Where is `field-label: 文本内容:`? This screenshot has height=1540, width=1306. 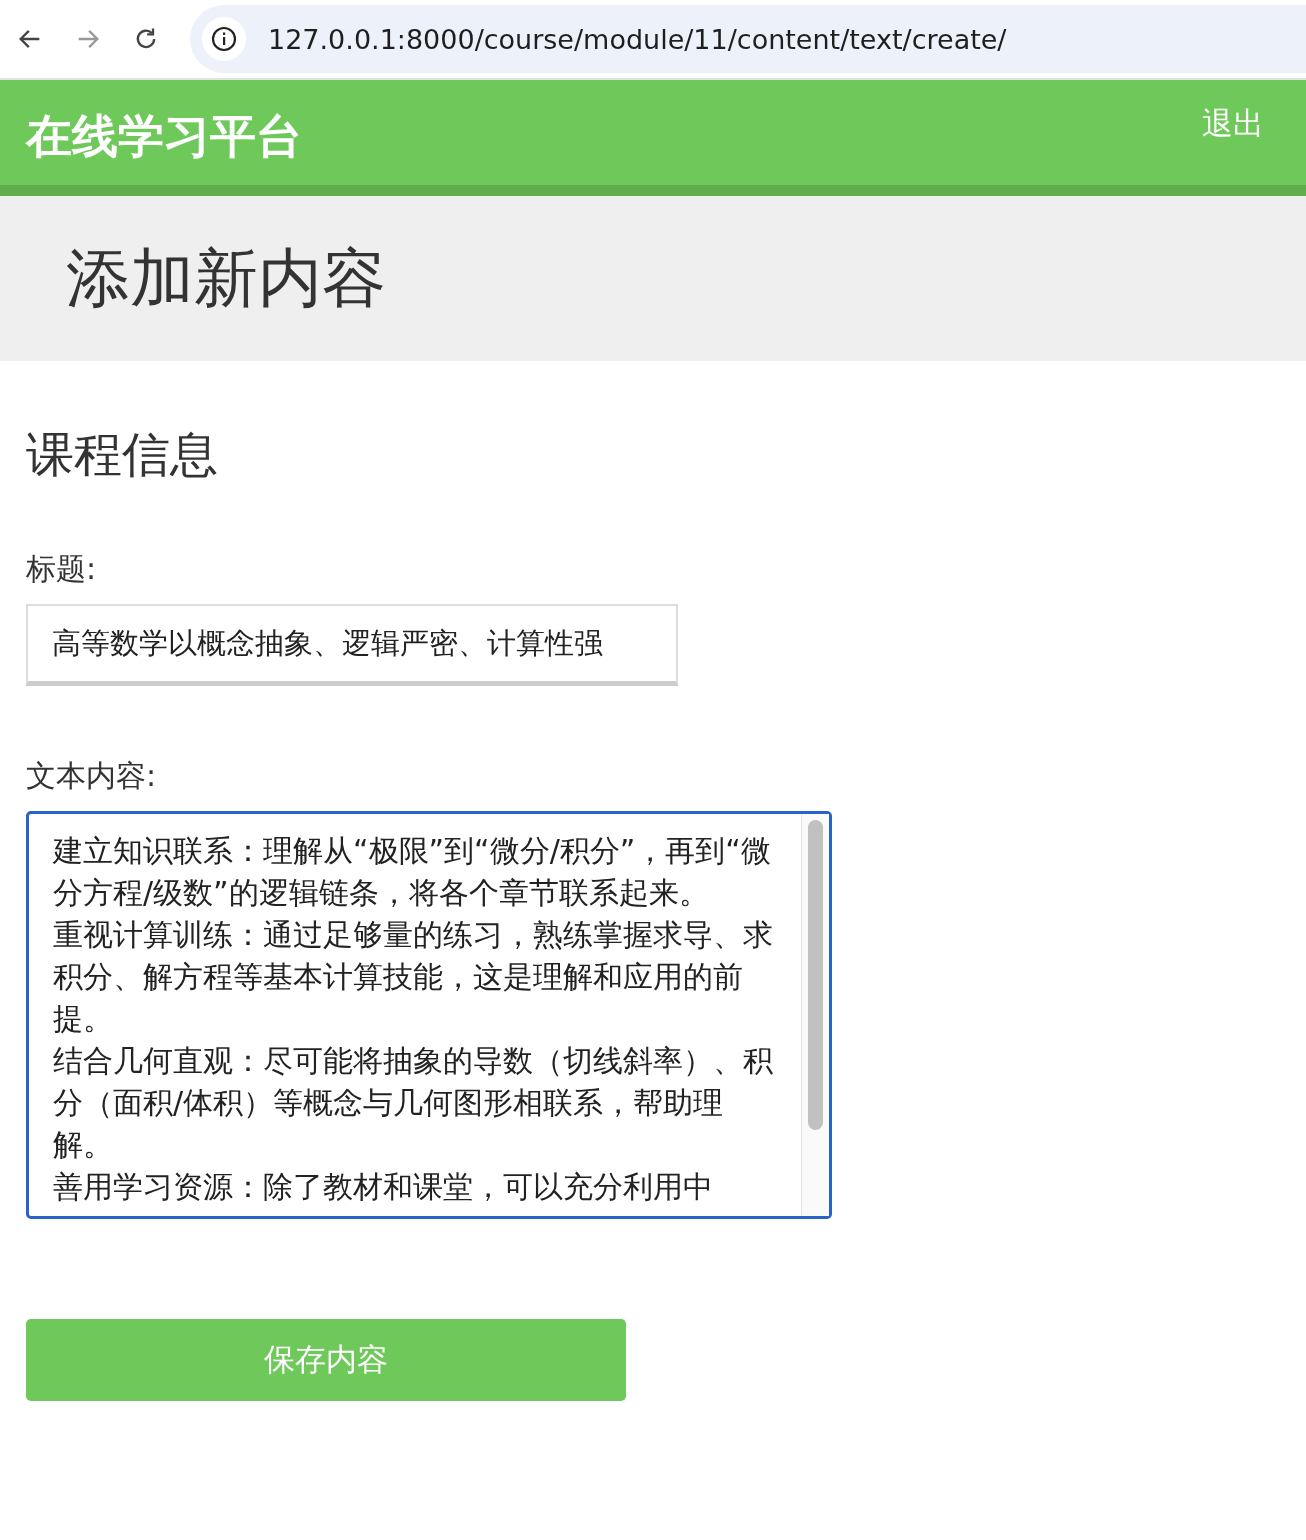
field-label: 文本内容: is located at coordinates (92, 776).